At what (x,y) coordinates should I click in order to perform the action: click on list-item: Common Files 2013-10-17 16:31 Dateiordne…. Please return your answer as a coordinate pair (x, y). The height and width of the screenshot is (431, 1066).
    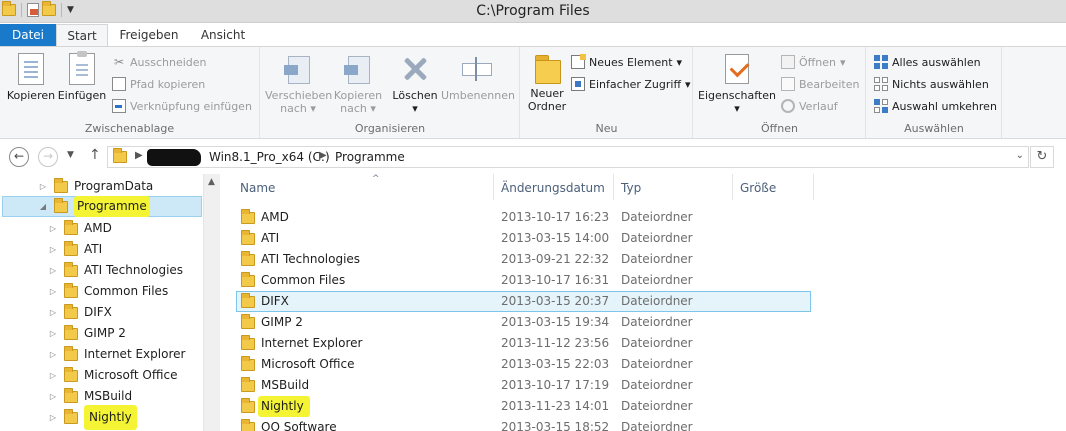
    Looking at the image, I should click on (523, 280).